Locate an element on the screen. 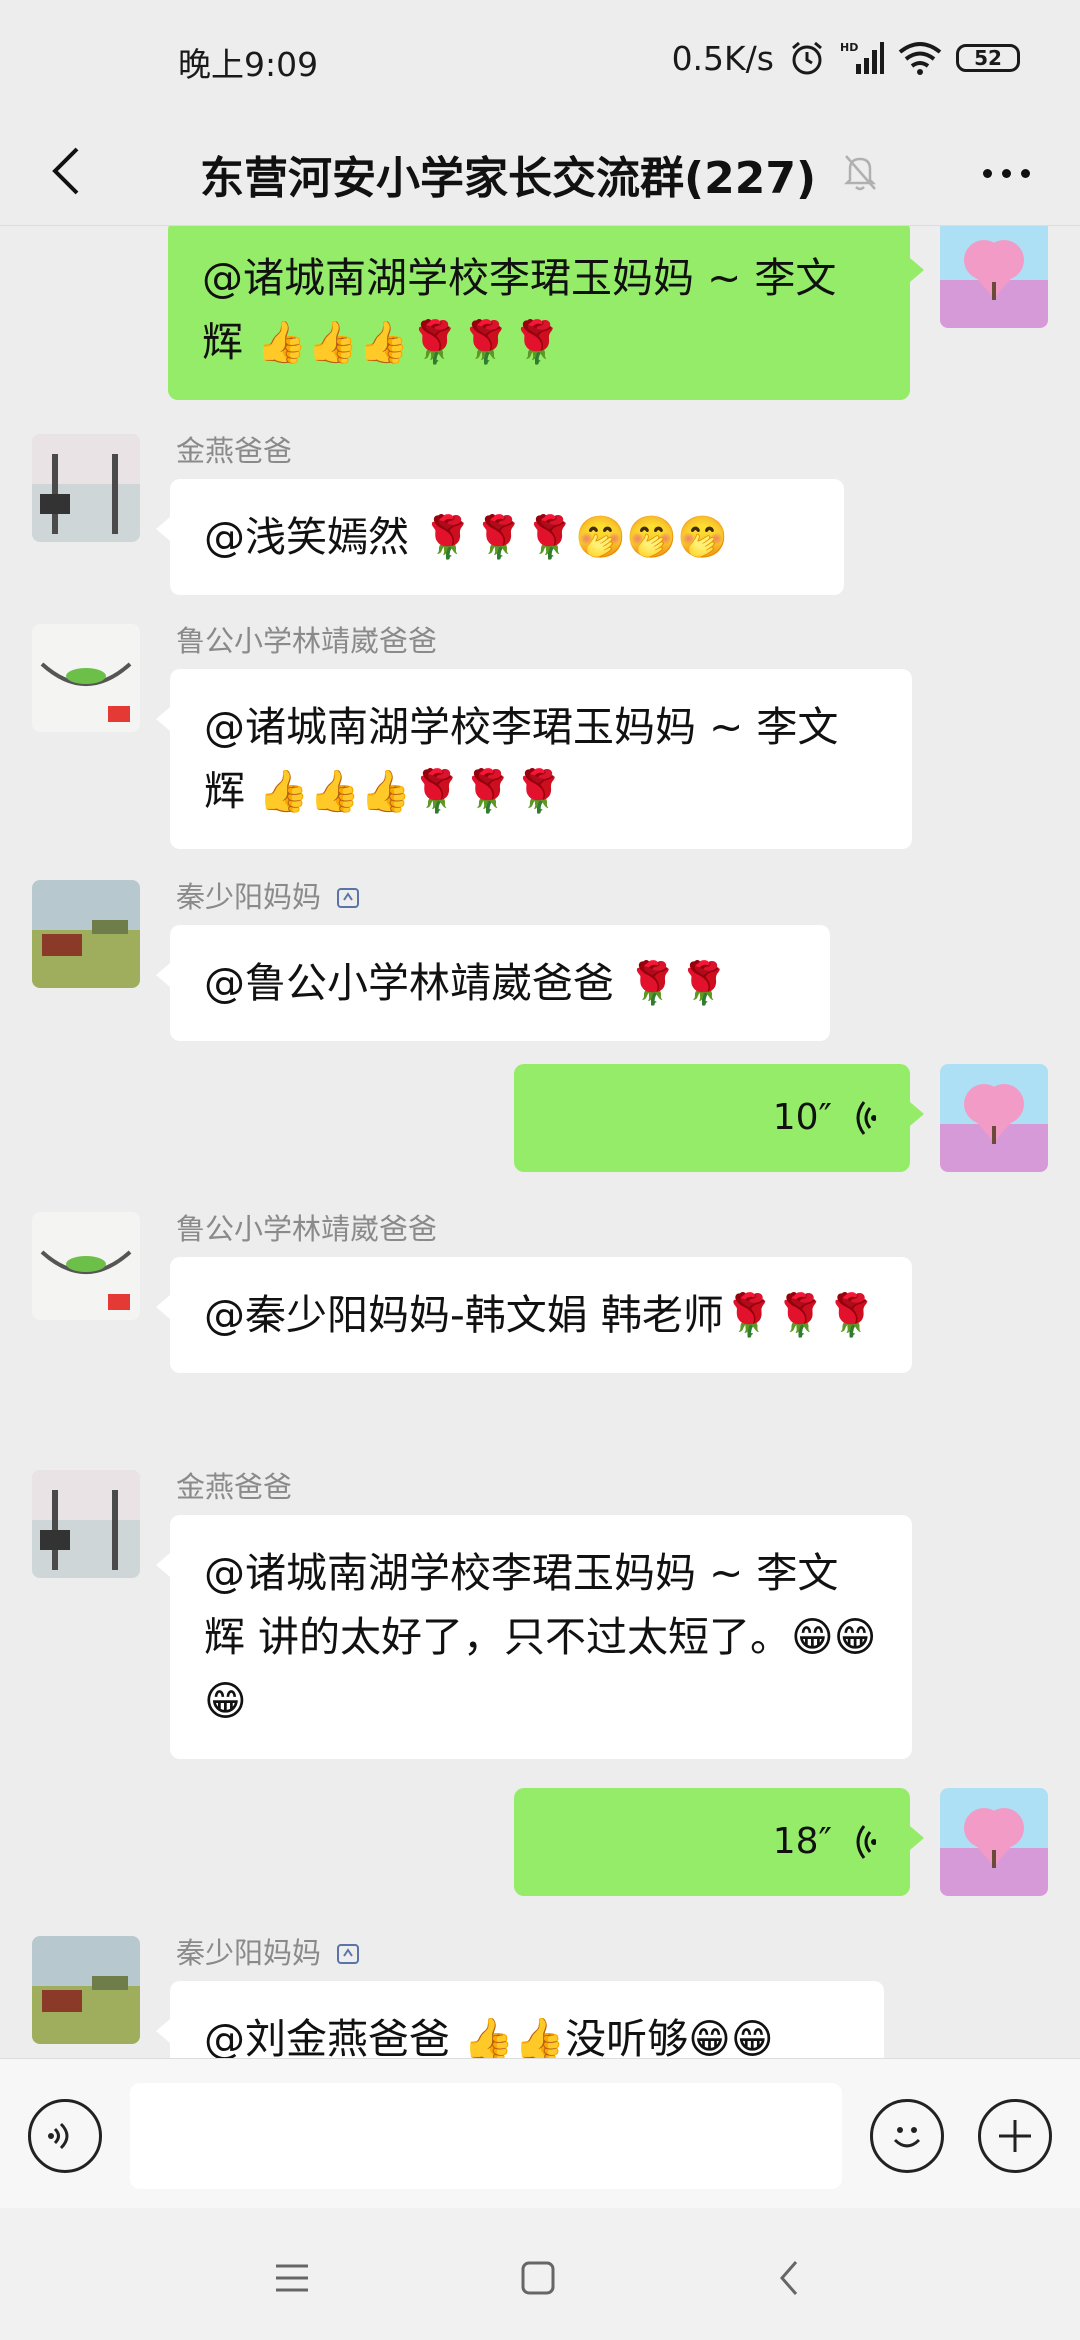  message-bubble: @鲁公小学林靖崴爸爸 🌹🌹 is located at coordinates (493, 983).